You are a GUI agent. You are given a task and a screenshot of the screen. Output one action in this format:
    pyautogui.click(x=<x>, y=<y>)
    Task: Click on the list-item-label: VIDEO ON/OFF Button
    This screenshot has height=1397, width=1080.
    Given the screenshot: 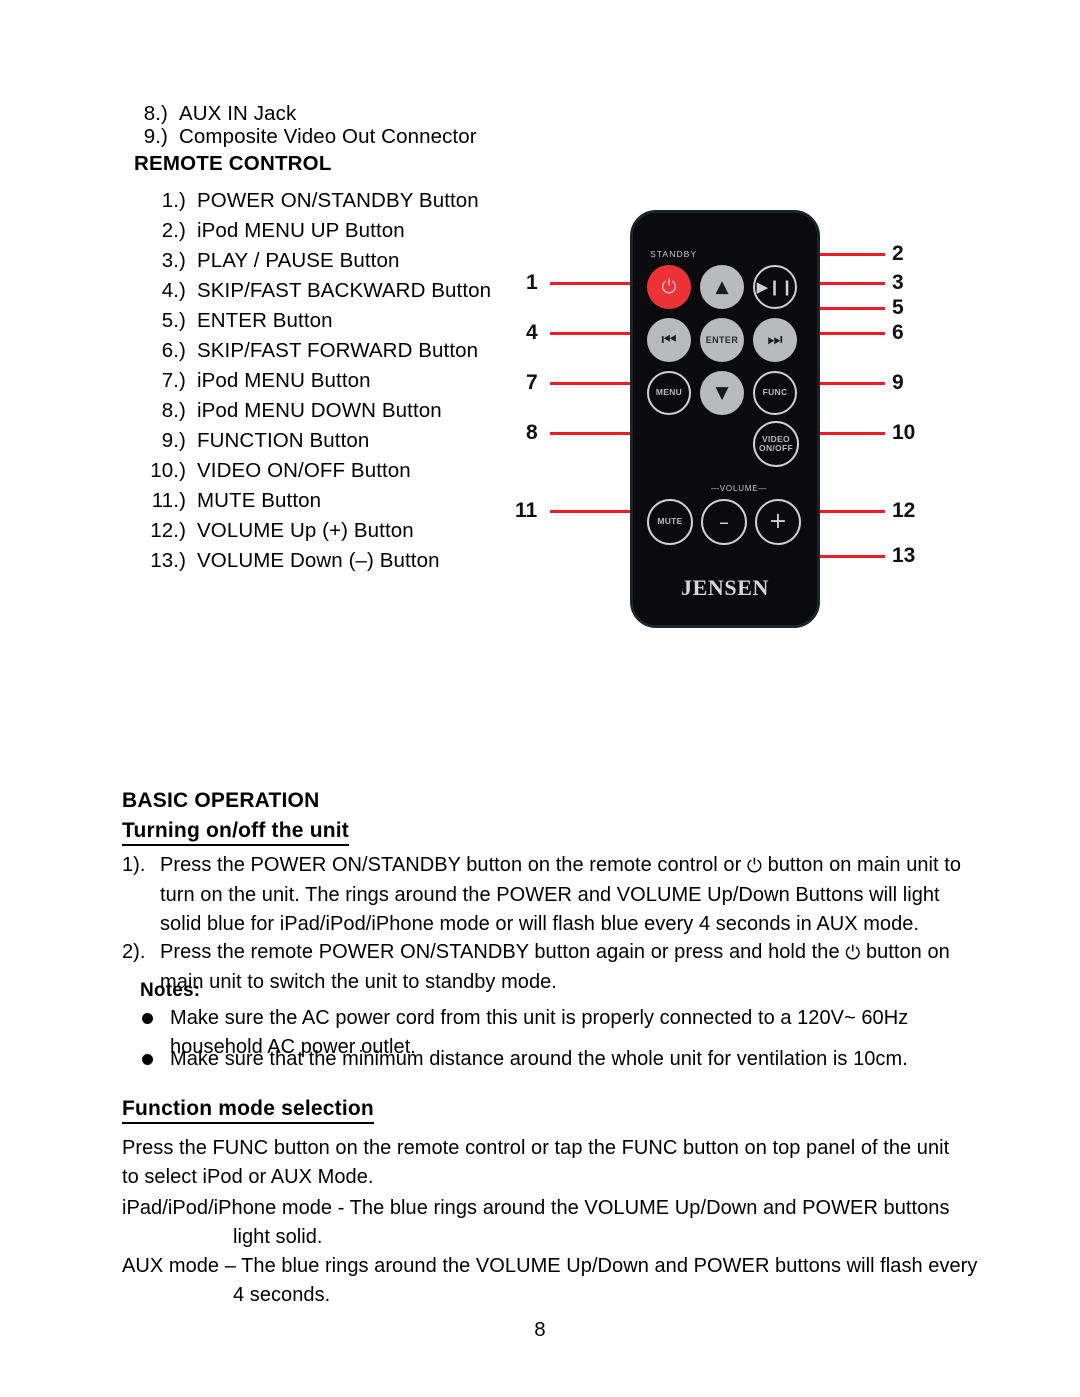 What is the action you would take?
    pyautogui.click(x=304, y=470)
    